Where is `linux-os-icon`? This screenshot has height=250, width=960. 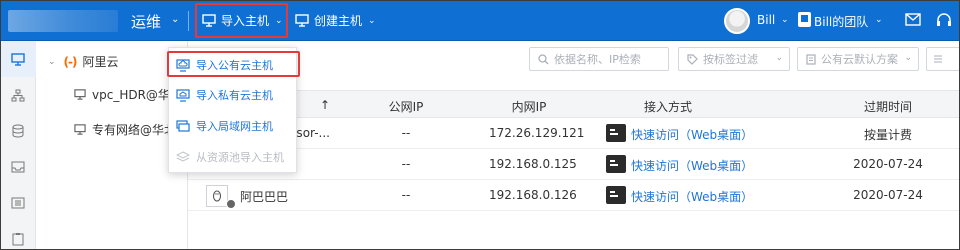
linux-os-icon is located at coordinates (217, 196).